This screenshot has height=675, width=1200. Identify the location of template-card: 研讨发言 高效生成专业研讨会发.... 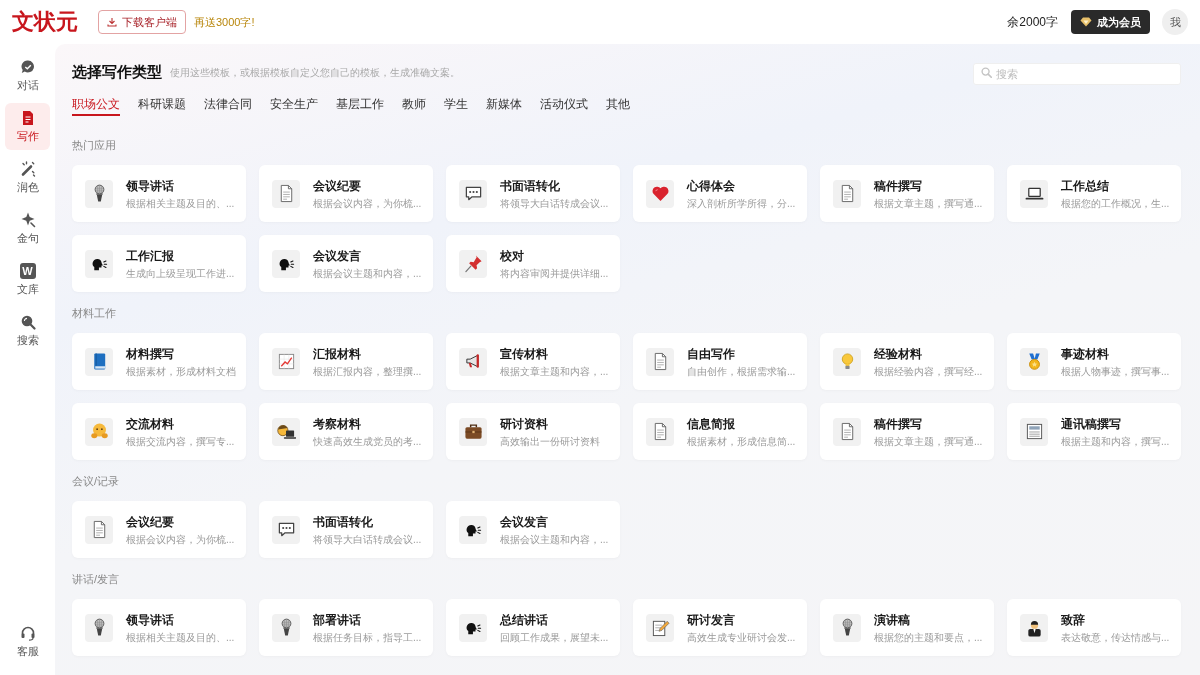
(720, 627).